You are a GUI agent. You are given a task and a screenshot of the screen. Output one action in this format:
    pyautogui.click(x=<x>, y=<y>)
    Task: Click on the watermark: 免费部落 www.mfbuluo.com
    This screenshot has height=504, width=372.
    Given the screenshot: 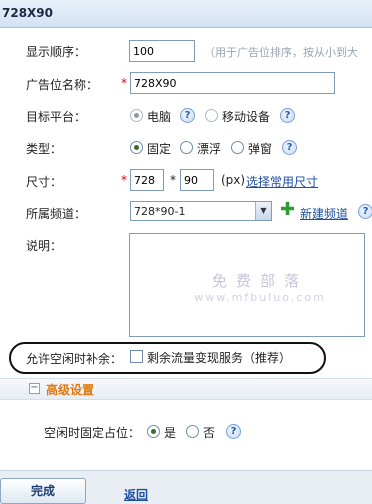 What is the action you would take?
    pyautogui.click(x=260, y=287)
    